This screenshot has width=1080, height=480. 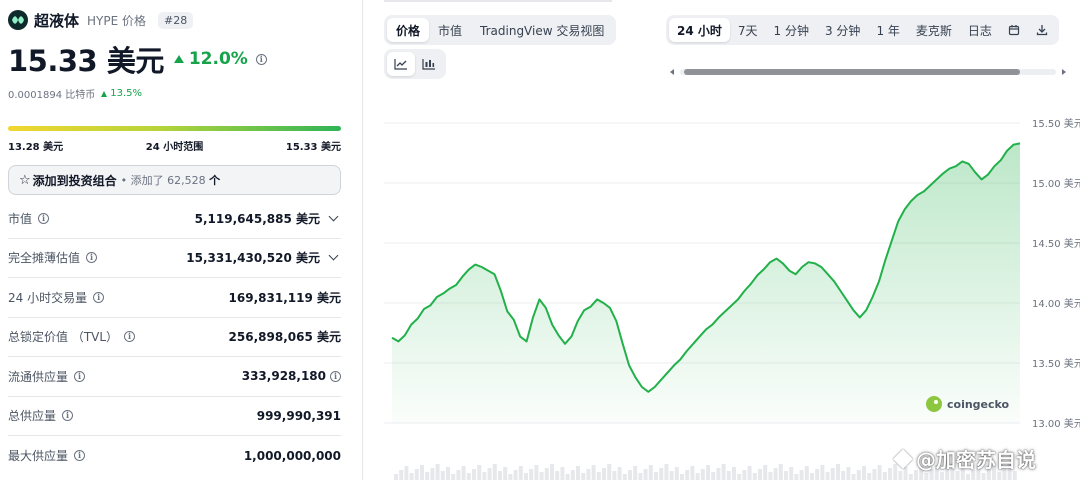 I want to click on tab-tradingview: TradingView 交易视图, so click(x=542, y=30).